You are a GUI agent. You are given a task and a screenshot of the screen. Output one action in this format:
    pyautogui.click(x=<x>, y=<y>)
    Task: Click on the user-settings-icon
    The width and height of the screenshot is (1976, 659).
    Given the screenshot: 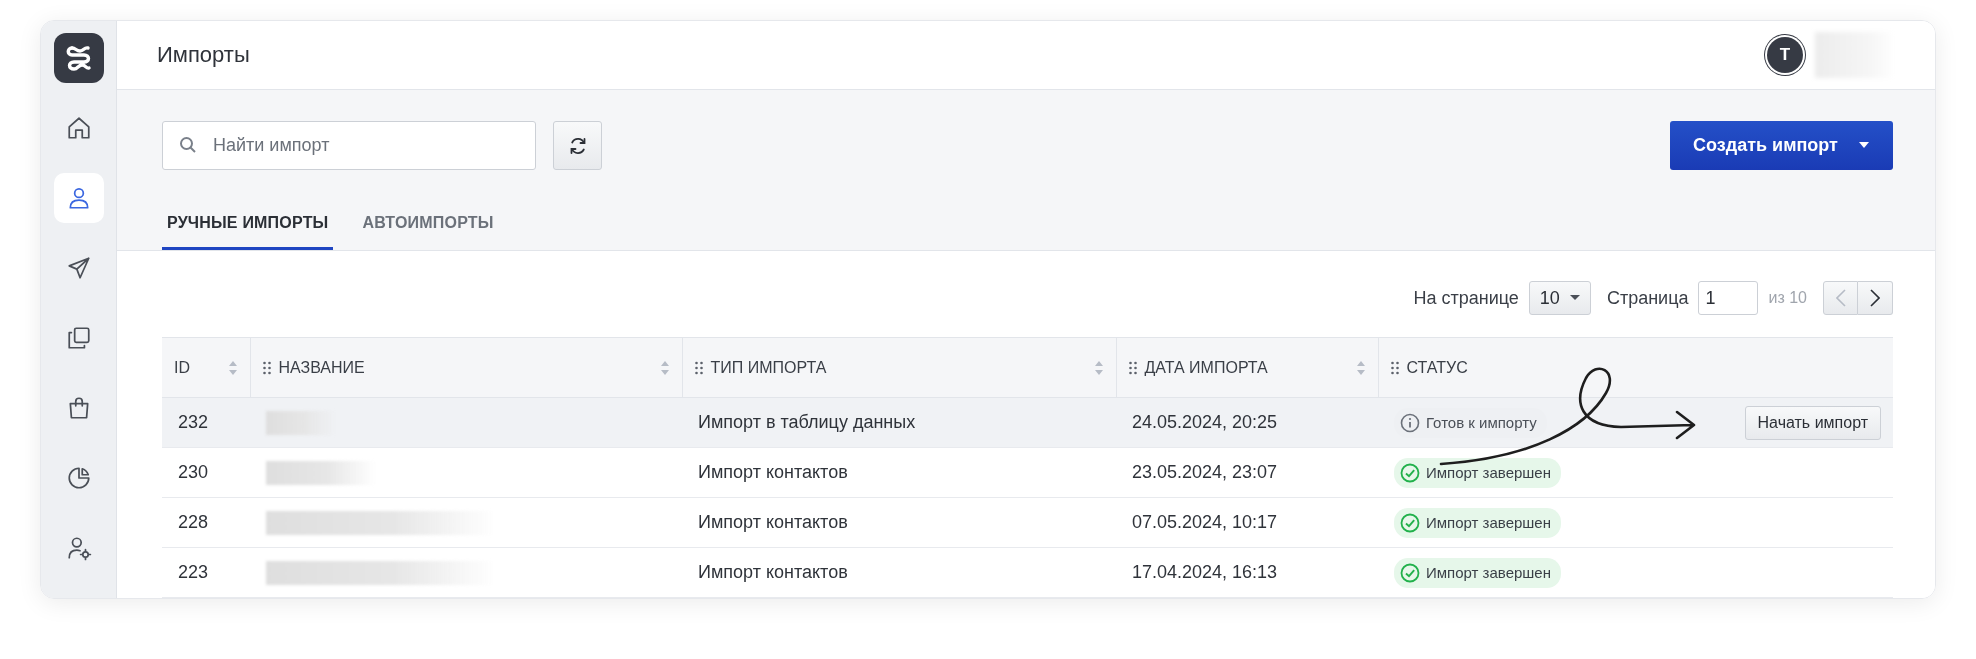 What is the action you would take?
    pyautogui.click(x=78, y=548)
    